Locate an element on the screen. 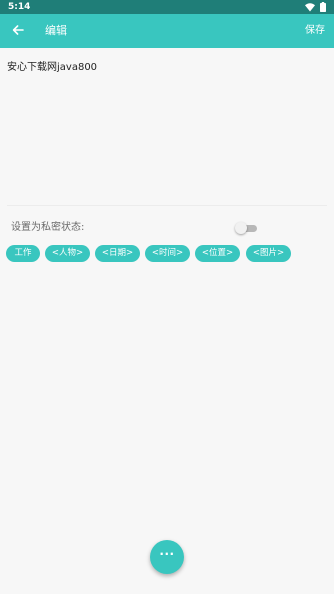  tag-person: <人物> is located at coordinates (67, 253).